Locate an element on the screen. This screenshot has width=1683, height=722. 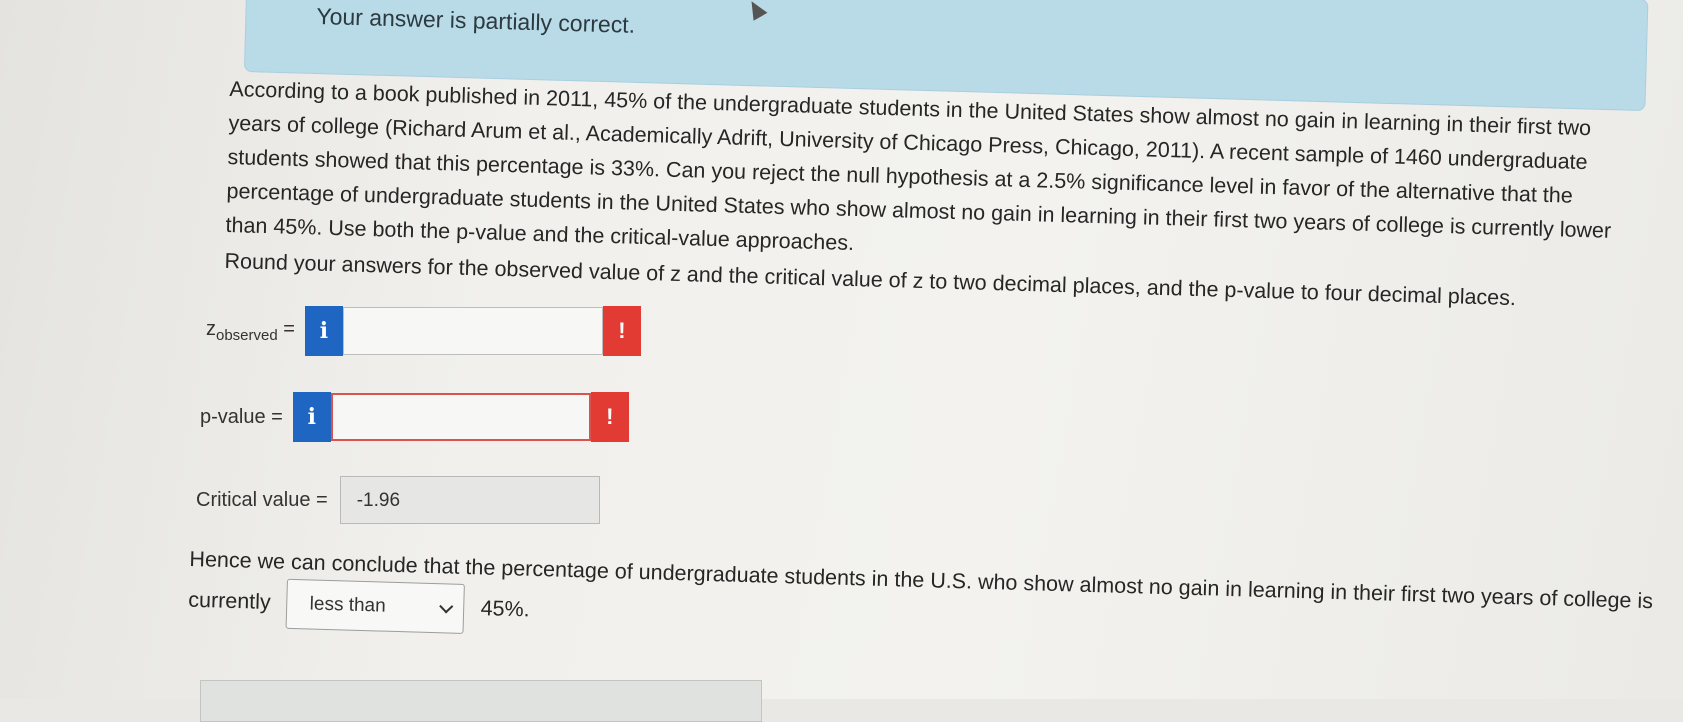
z-observed-warning-icon: ! is located at coordinates (621, 331).